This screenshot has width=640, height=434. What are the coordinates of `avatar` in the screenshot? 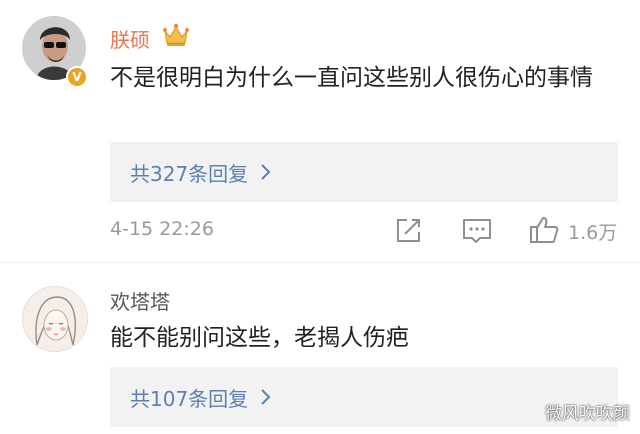 It's located at (55, 319).